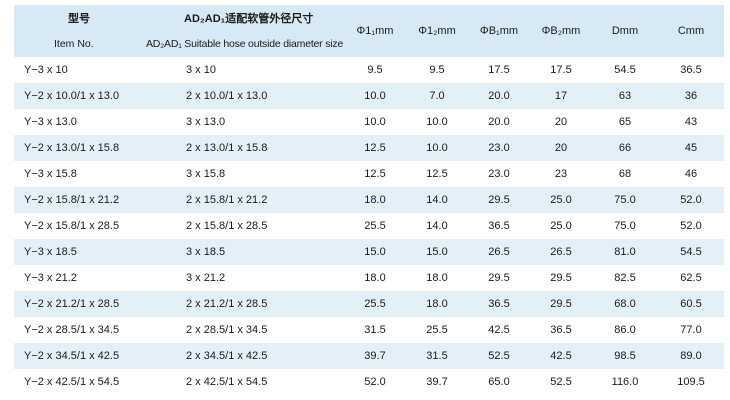 The width and height of the screenshot is (730, 400). Describe the element at coordinates (691, 70) in the screenshot. I see `cell-c-mm: 36.5` at that location.